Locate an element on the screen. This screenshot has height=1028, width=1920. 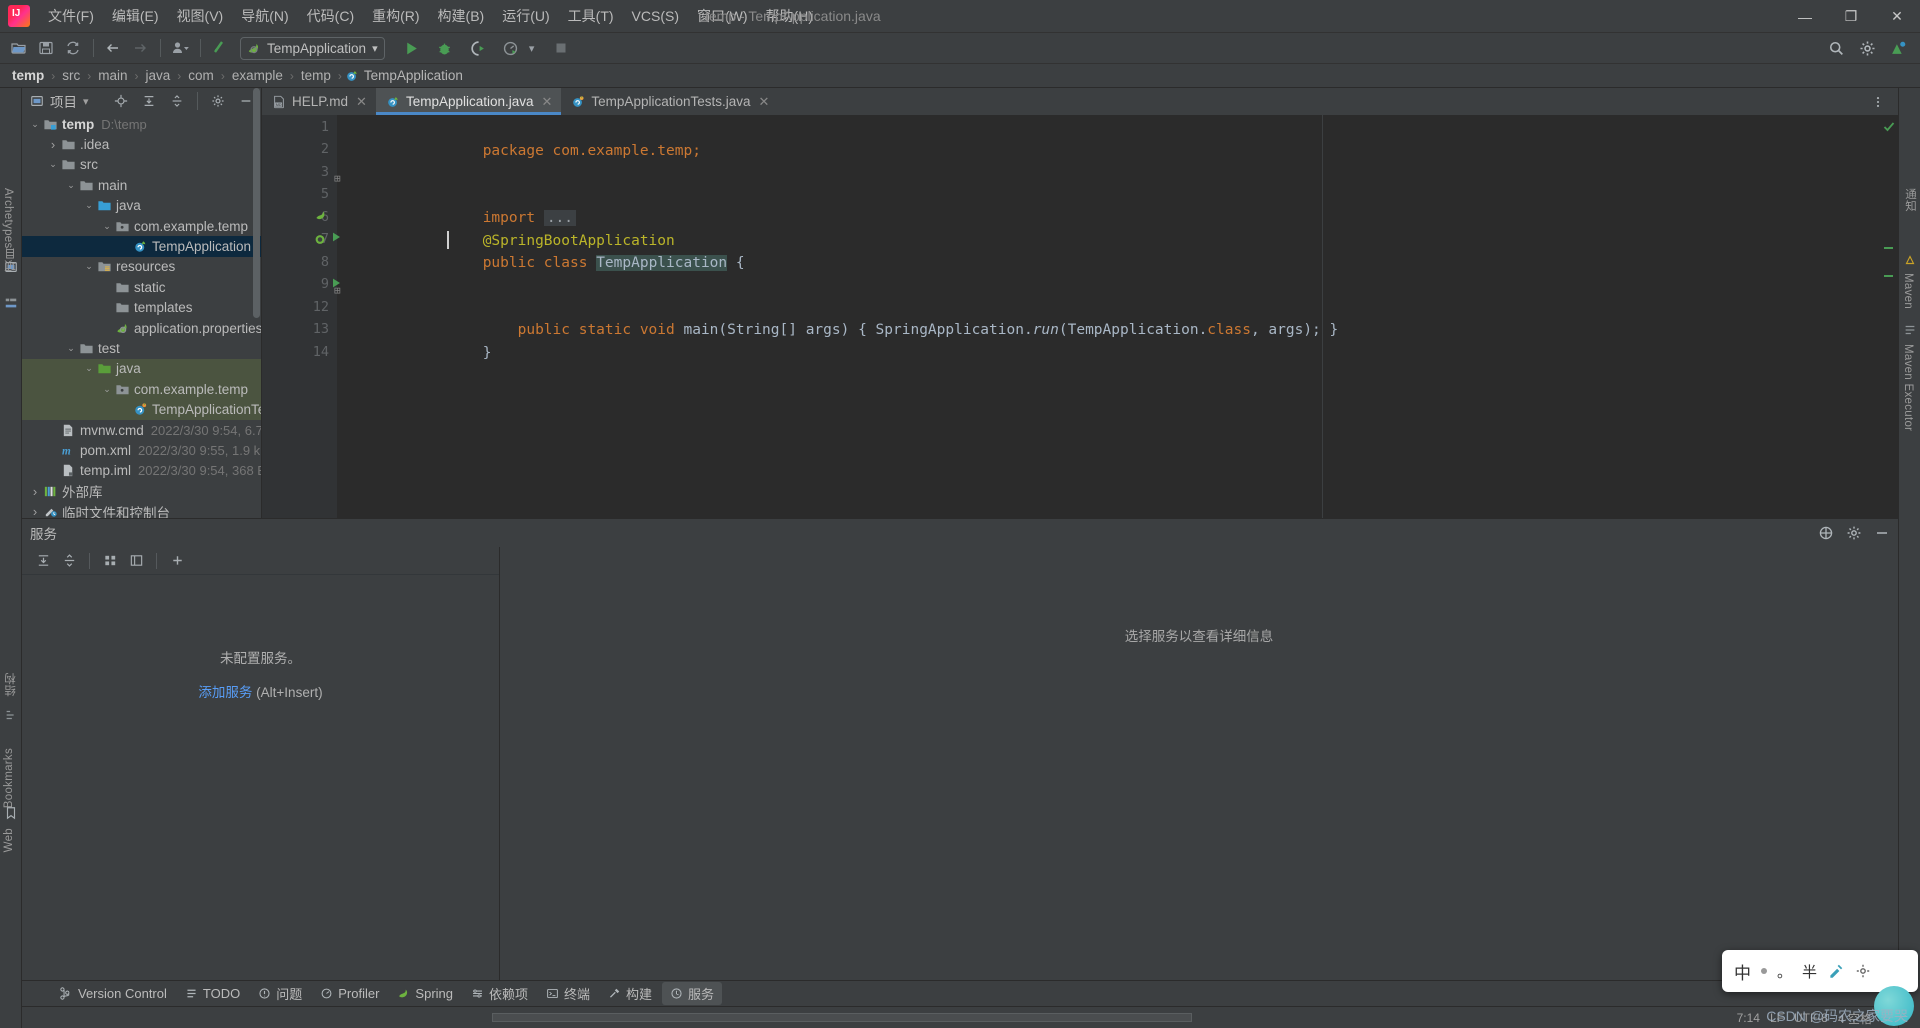
chevron-down-icon-profiler: ▾ is located at coordinates (532, 48).